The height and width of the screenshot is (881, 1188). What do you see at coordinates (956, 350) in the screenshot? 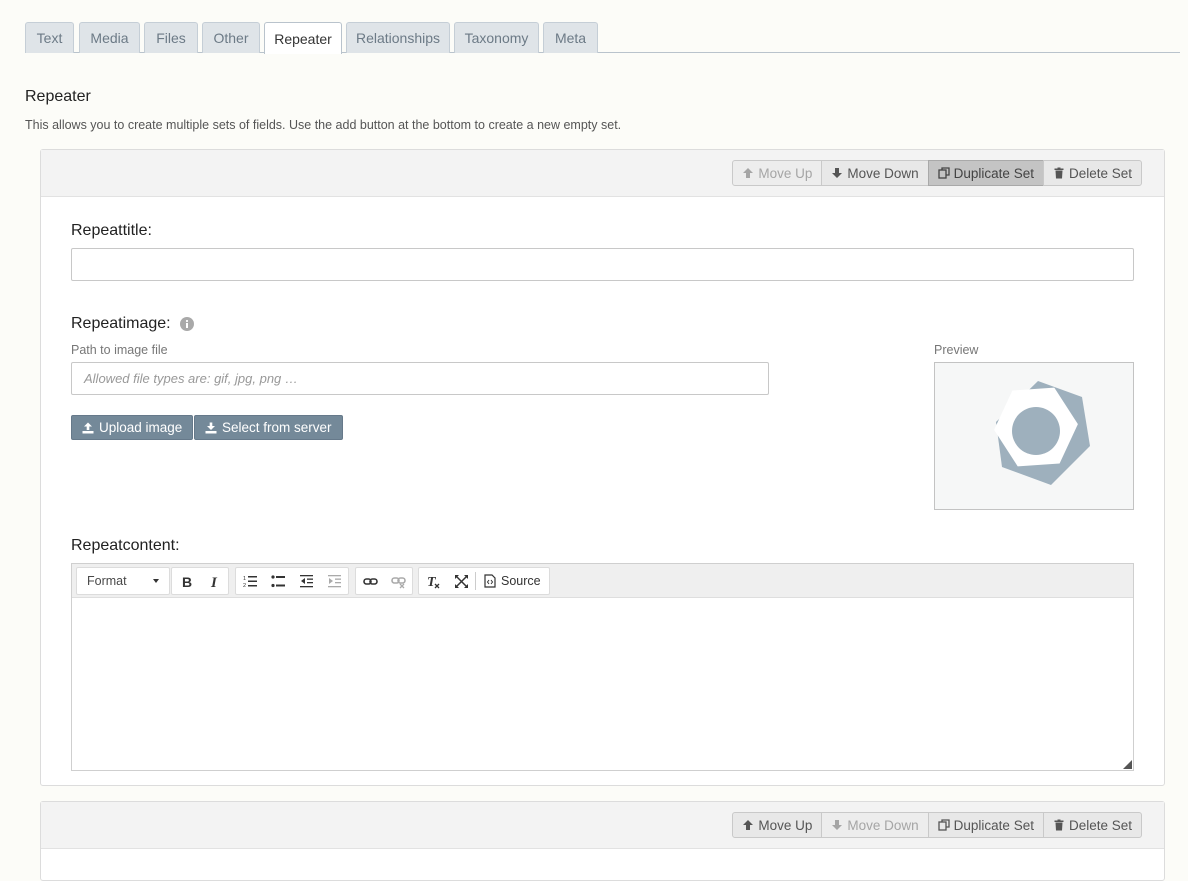
I see `preview-label: Preview` at bounding box center [956, 350].